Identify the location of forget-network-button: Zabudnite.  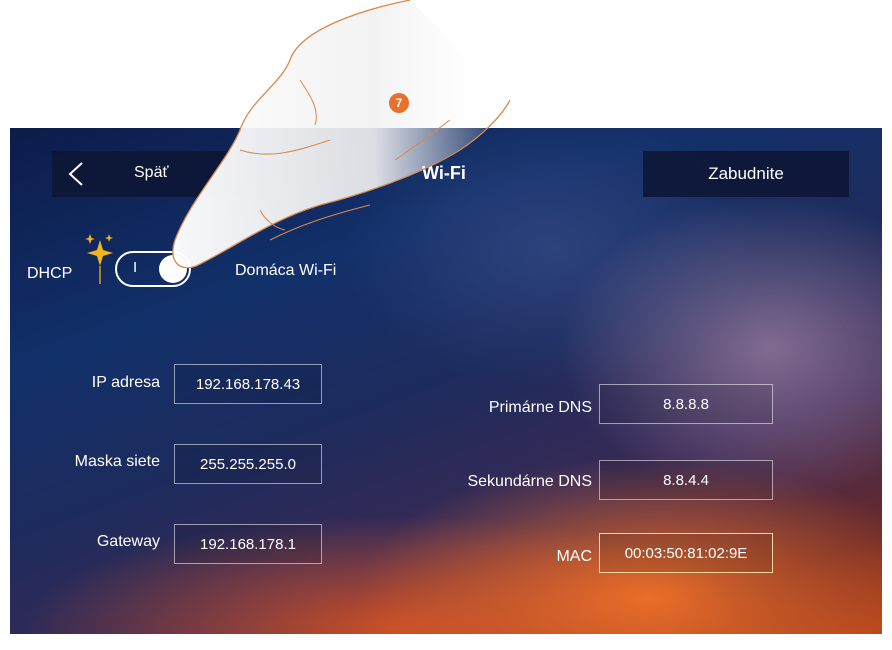
(746, 174).